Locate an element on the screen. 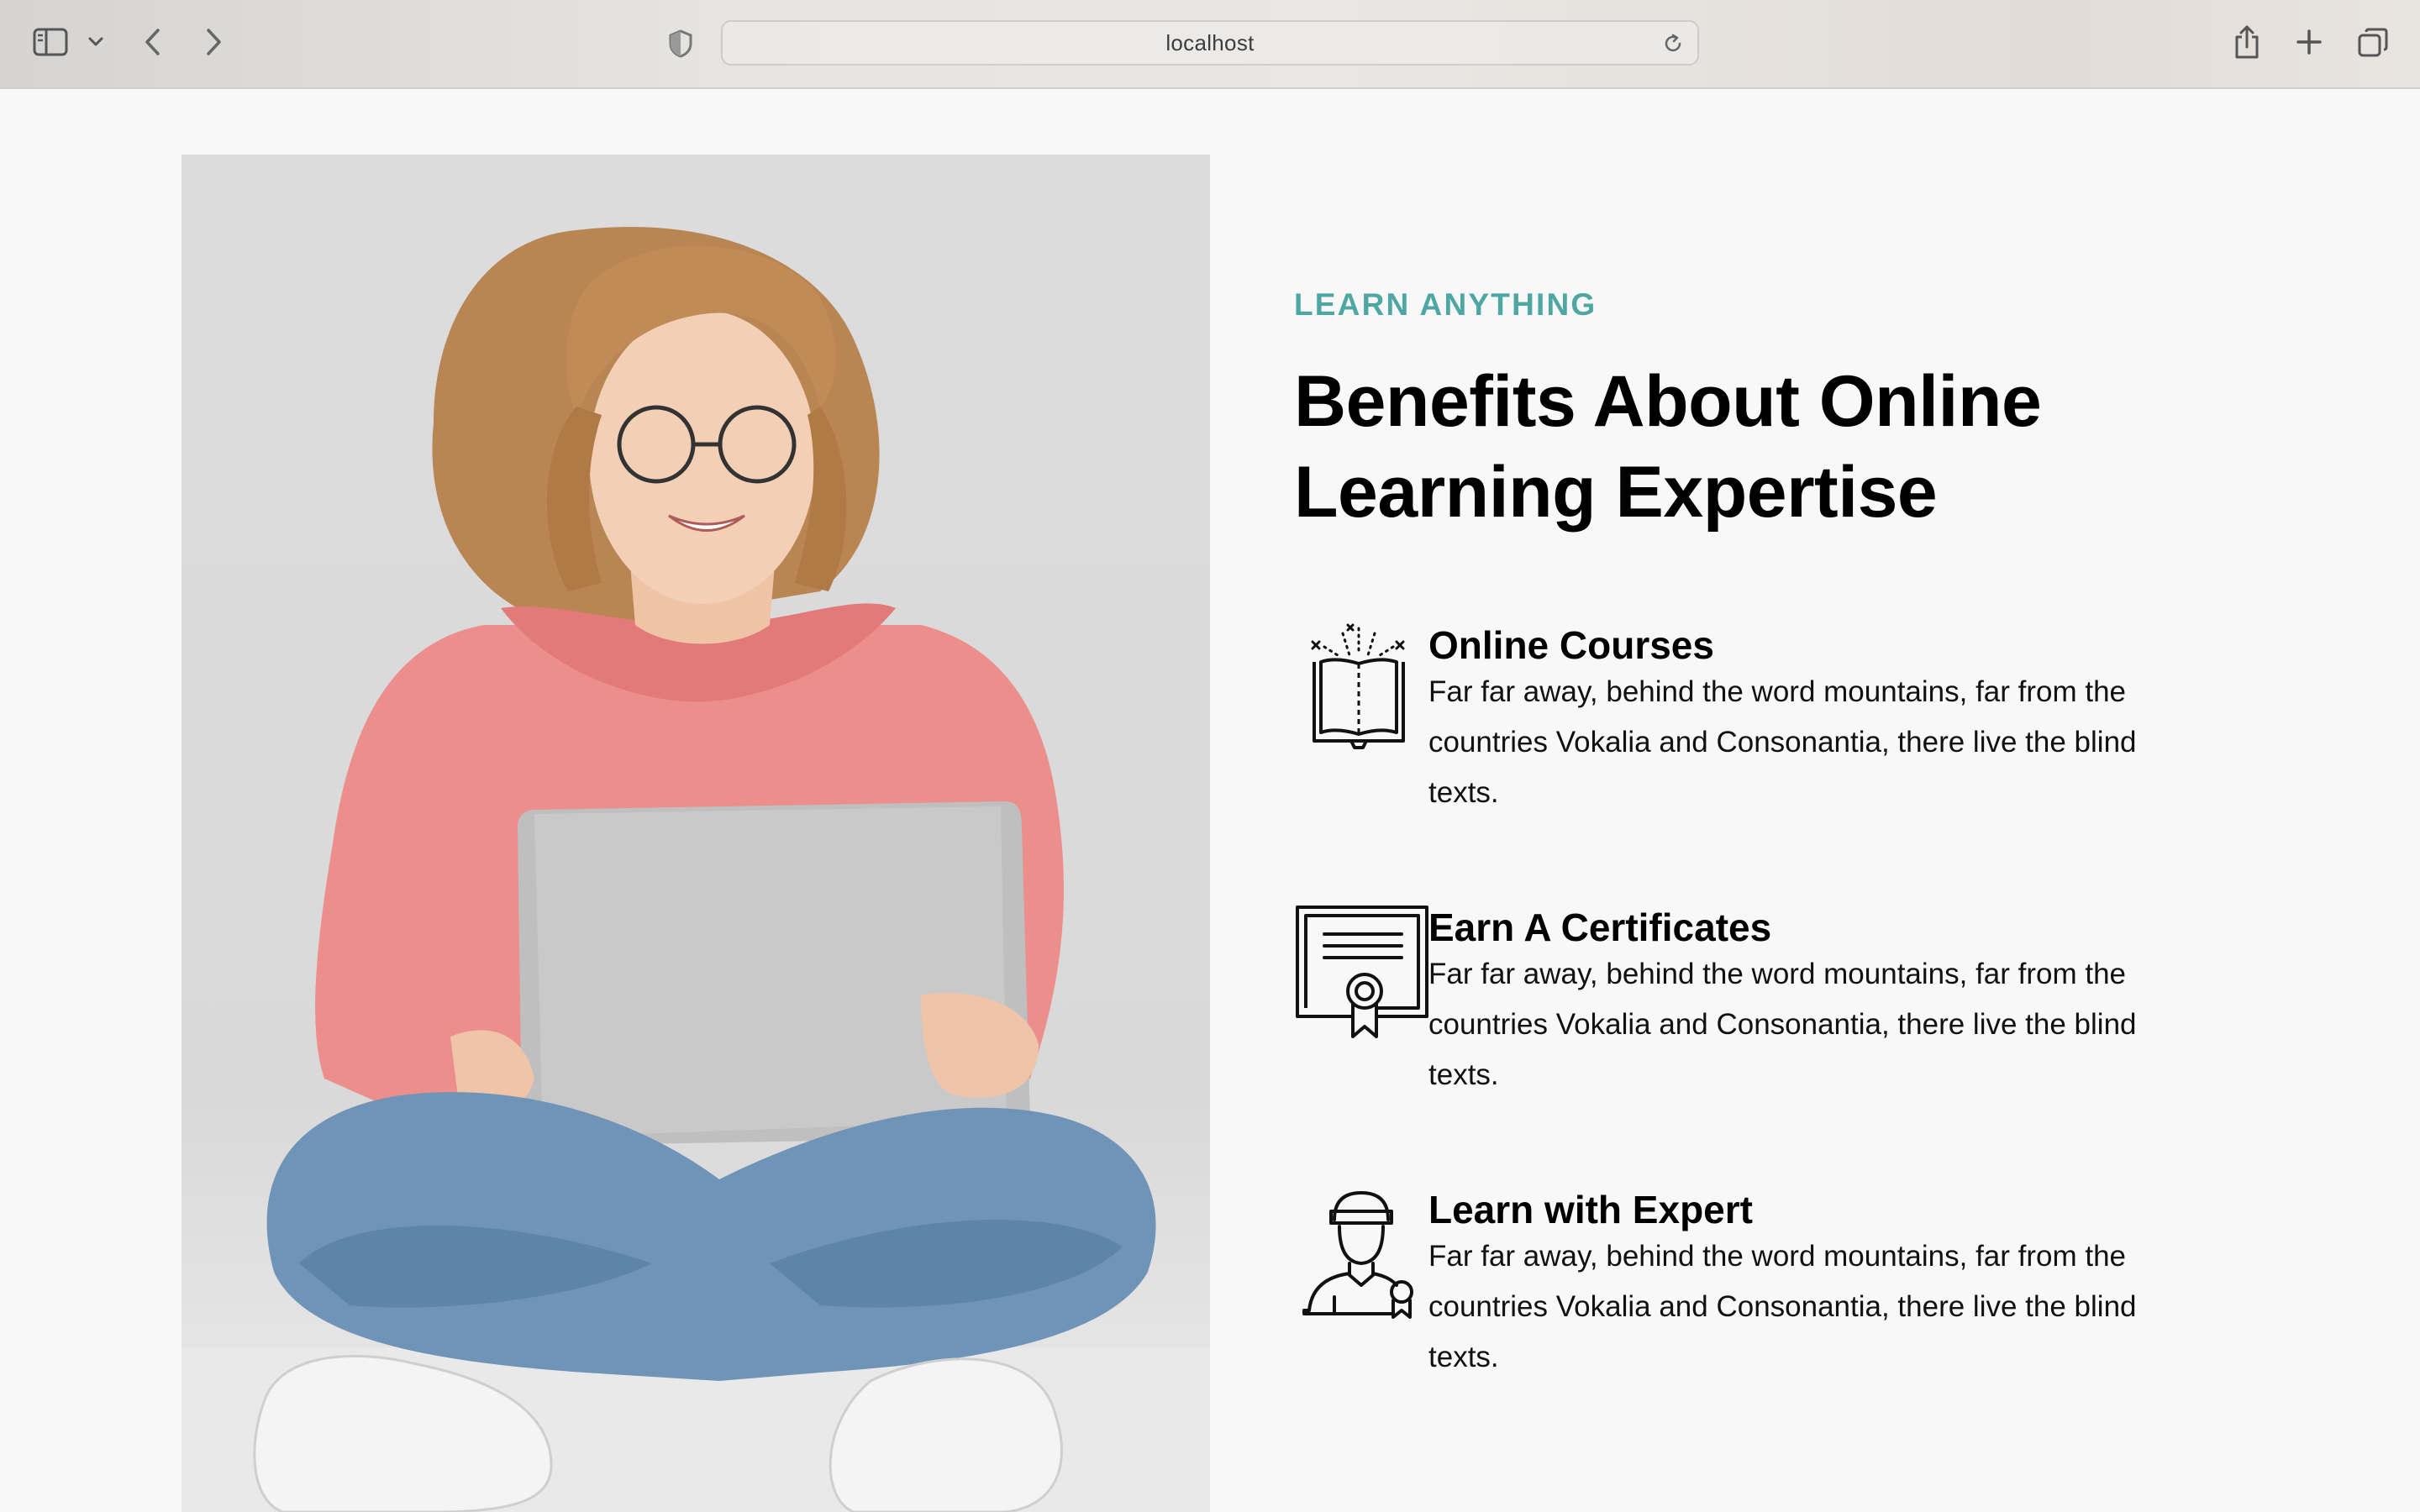 The height and width of the screenshot is (1512, 2420). open-book-icon is located at coordinates (1361, 693).